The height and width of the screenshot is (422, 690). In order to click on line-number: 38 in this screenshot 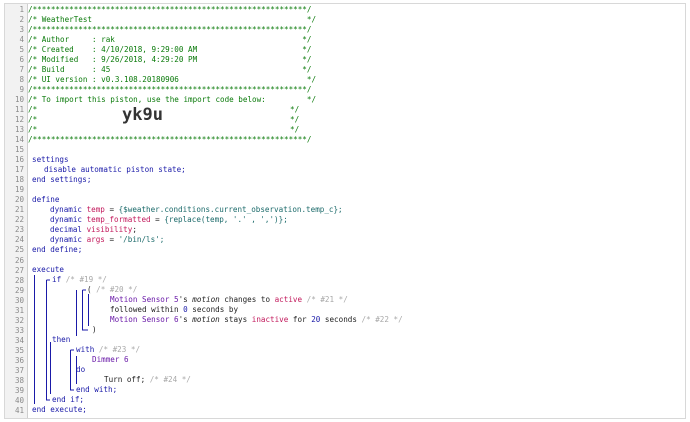, I will do `click(19, 380)`.